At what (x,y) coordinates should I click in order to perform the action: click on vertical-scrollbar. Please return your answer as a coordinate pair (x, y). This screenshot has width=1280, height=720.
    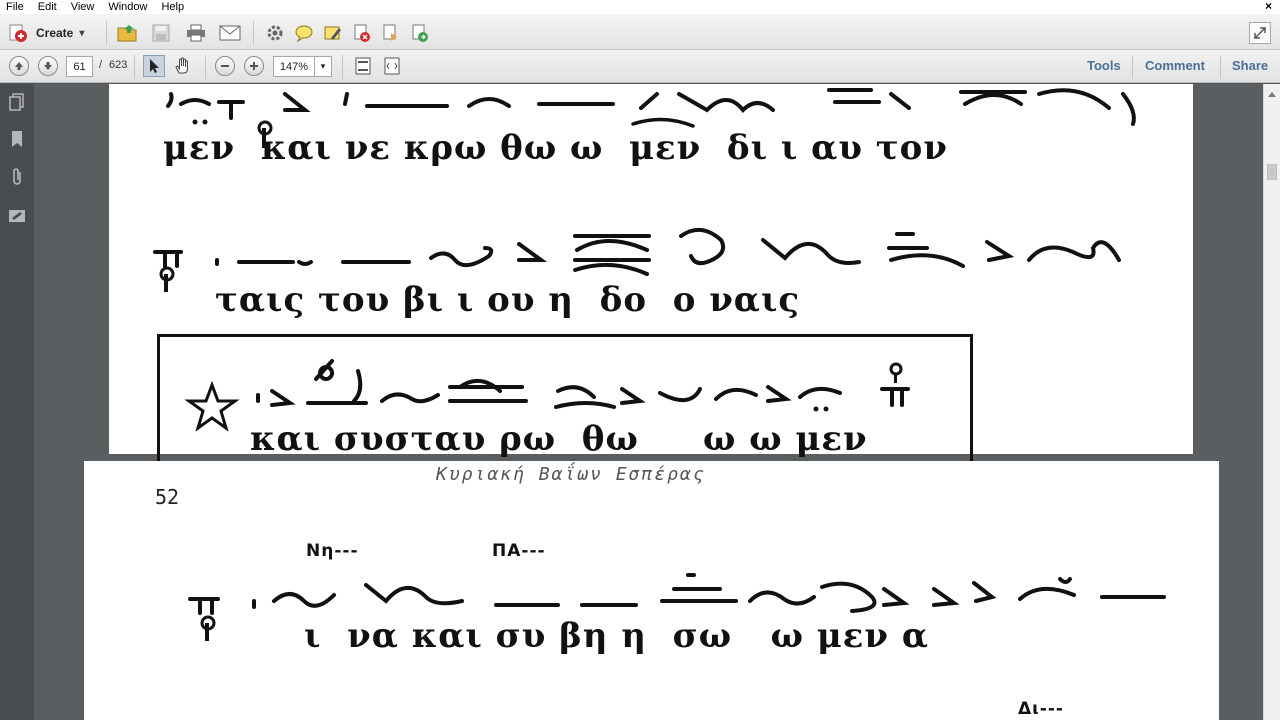
    Looking at the image, I should click on (1271, 402).